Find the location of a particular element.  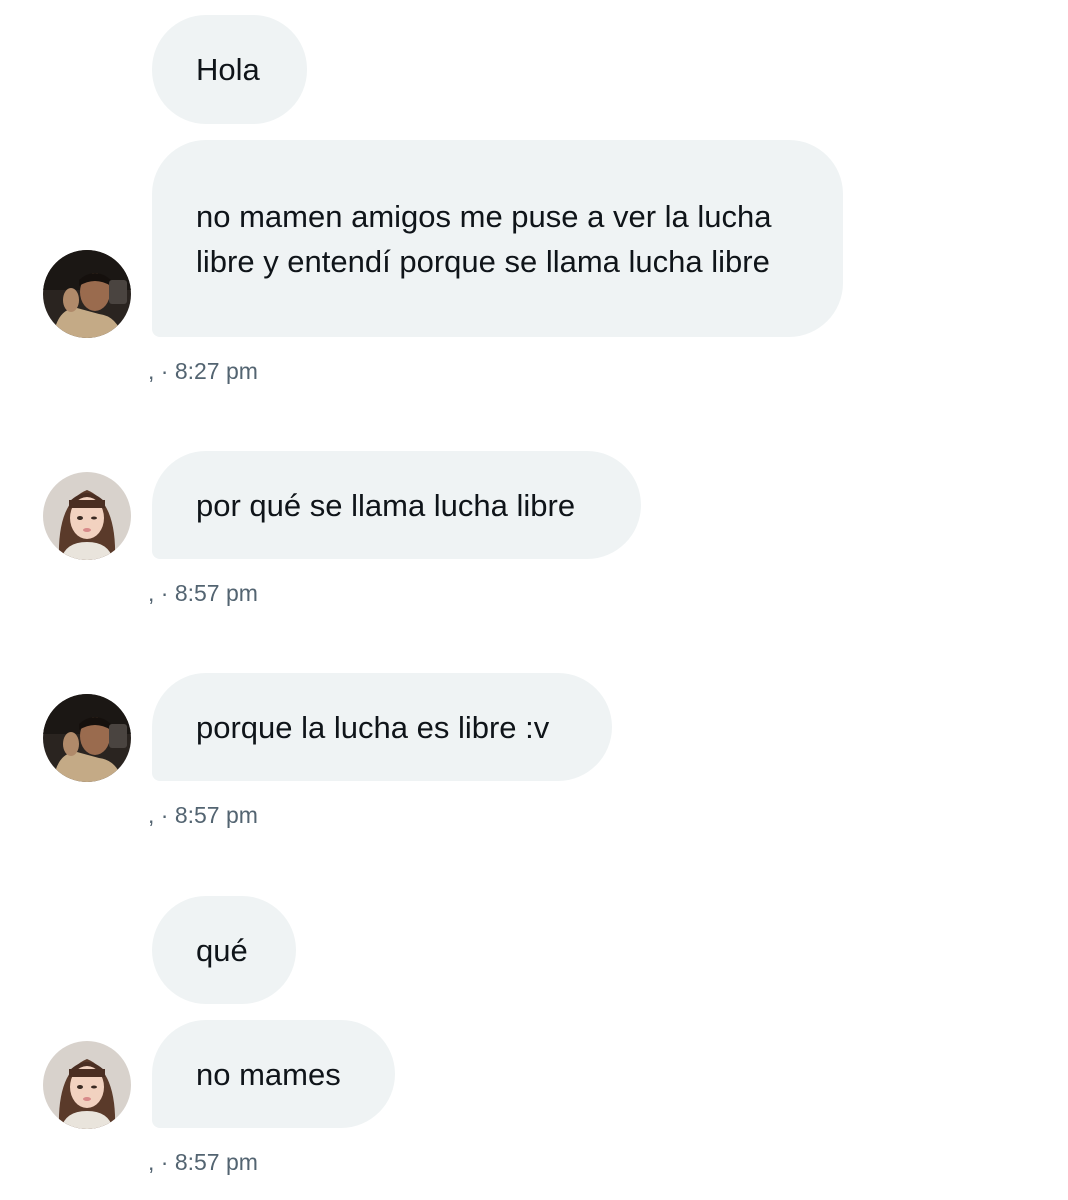

message-text: Hola is located at coordinates (228, 69).